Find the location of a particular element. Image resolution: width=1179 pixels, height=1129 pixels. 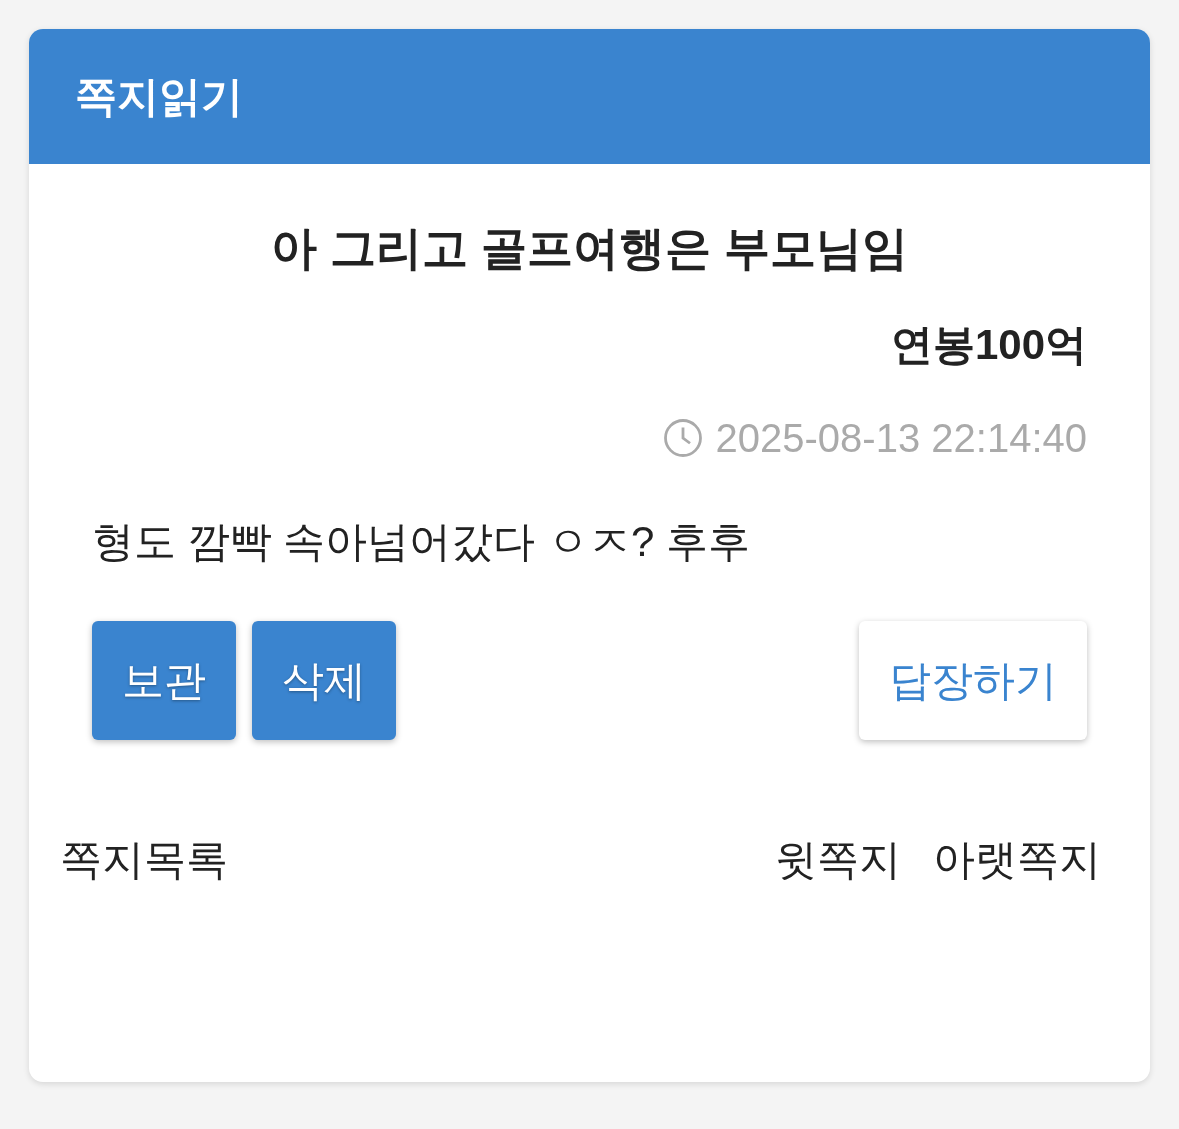

next-message-link: 아랫쪽지 is located at coordinates (1017, 859).